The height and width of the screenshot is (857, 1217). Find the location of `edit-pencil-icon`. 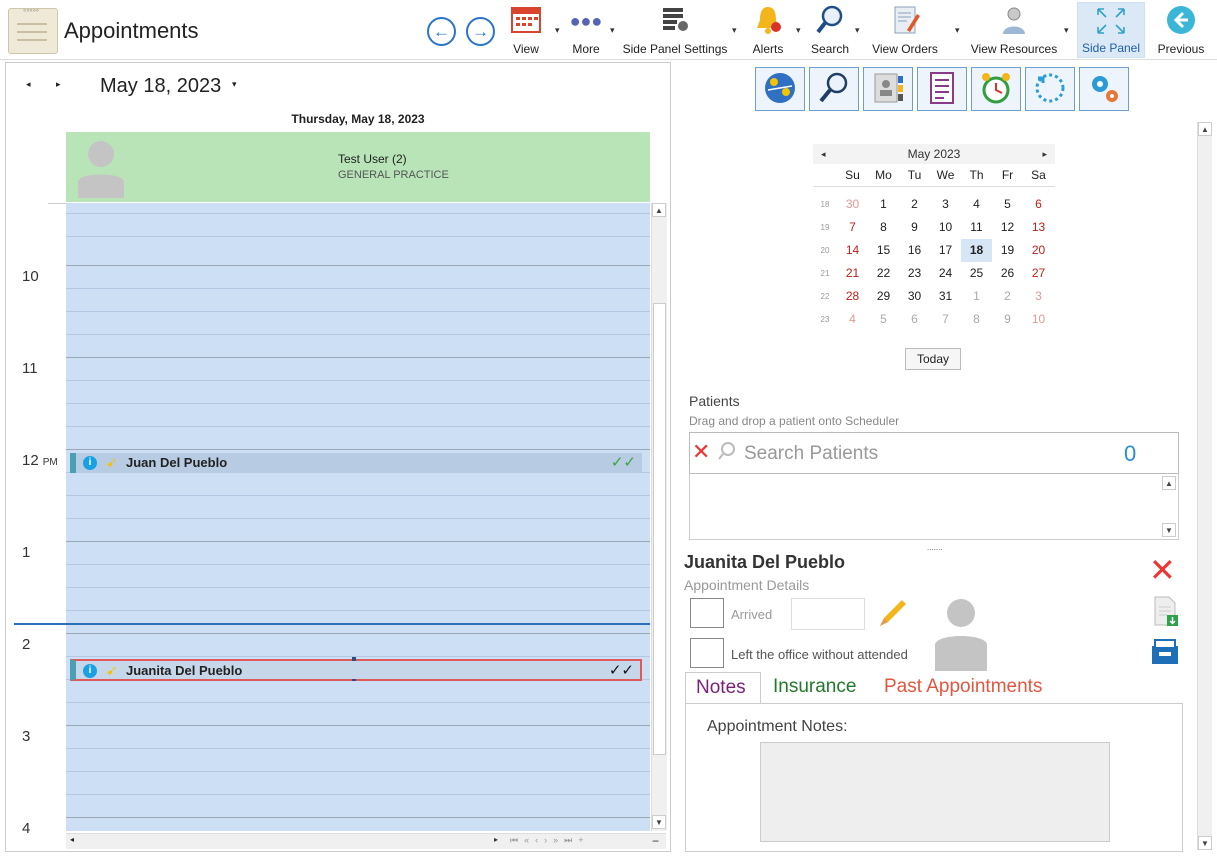

edit-pencil-icon is located at coordinates (893, 615).